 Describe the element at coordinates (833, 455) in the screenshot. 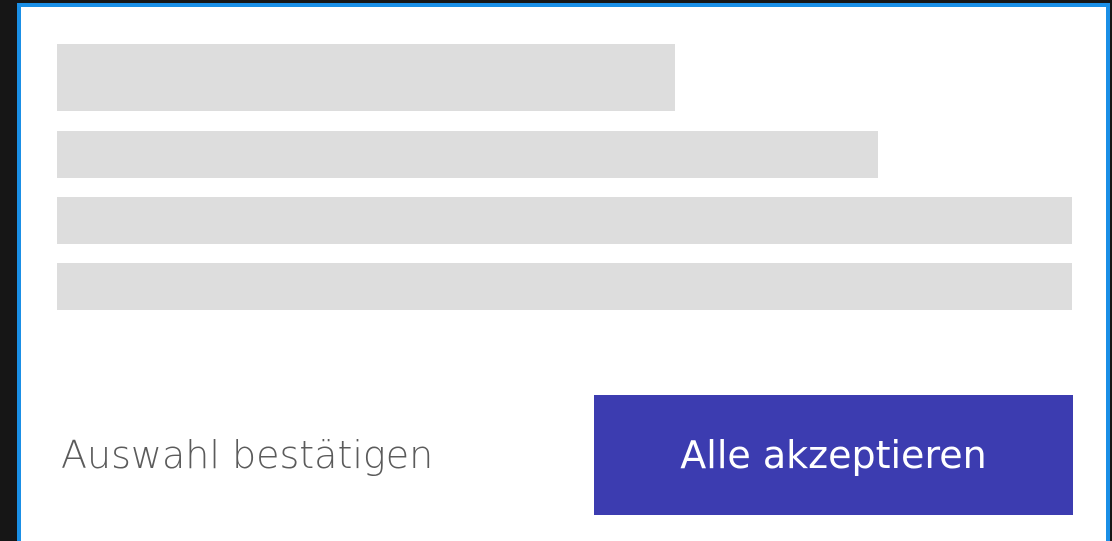

I see `accept-all-button: Alle akzeptieren` at that location.